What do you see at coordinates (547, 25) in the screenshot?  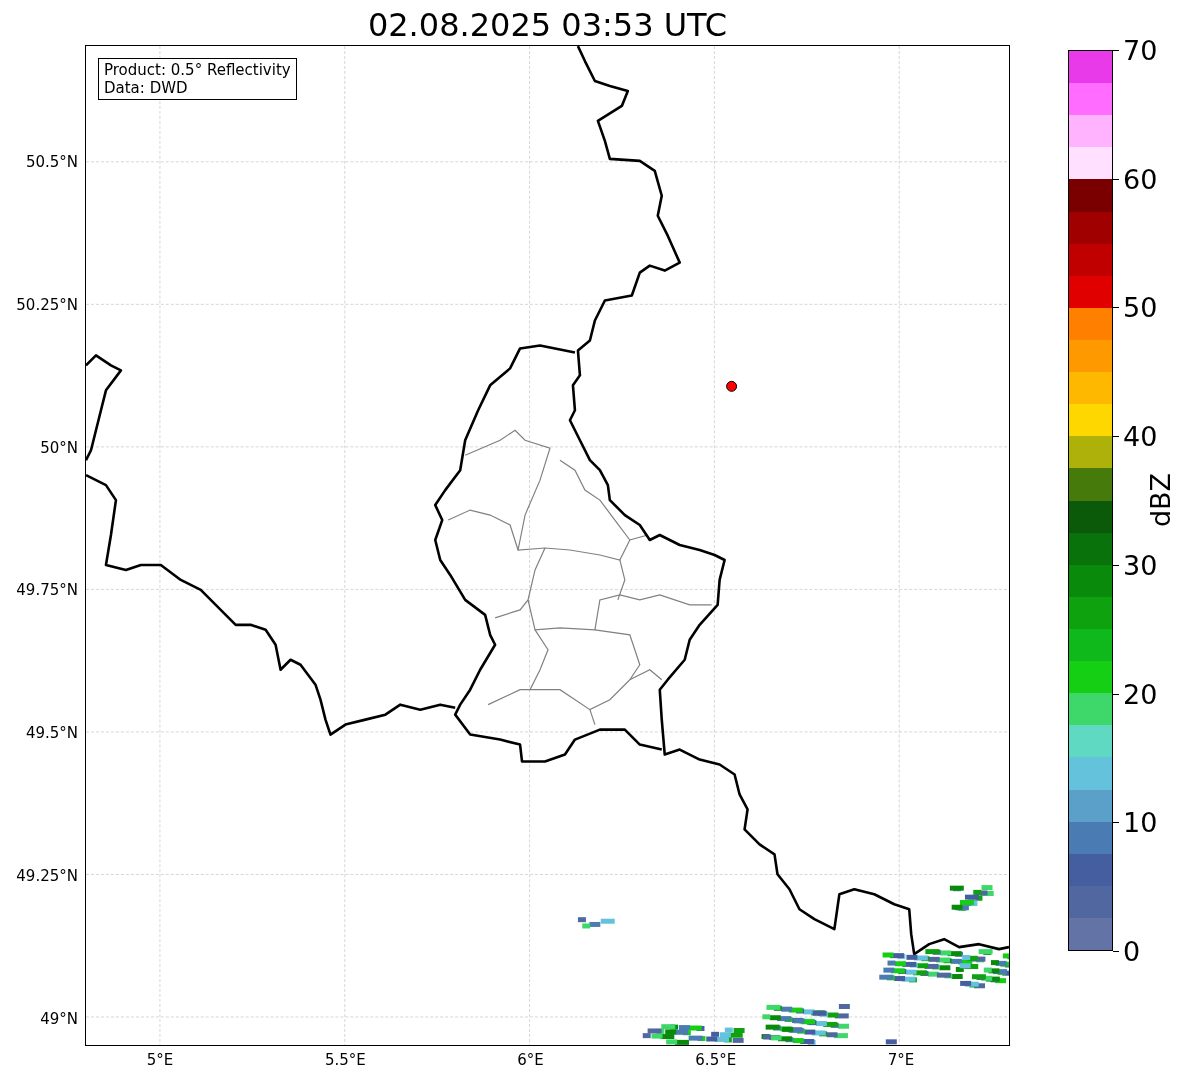 I see `plot-title: 02.08.2025 03:53 UTC` at bounding box center [547, 25].